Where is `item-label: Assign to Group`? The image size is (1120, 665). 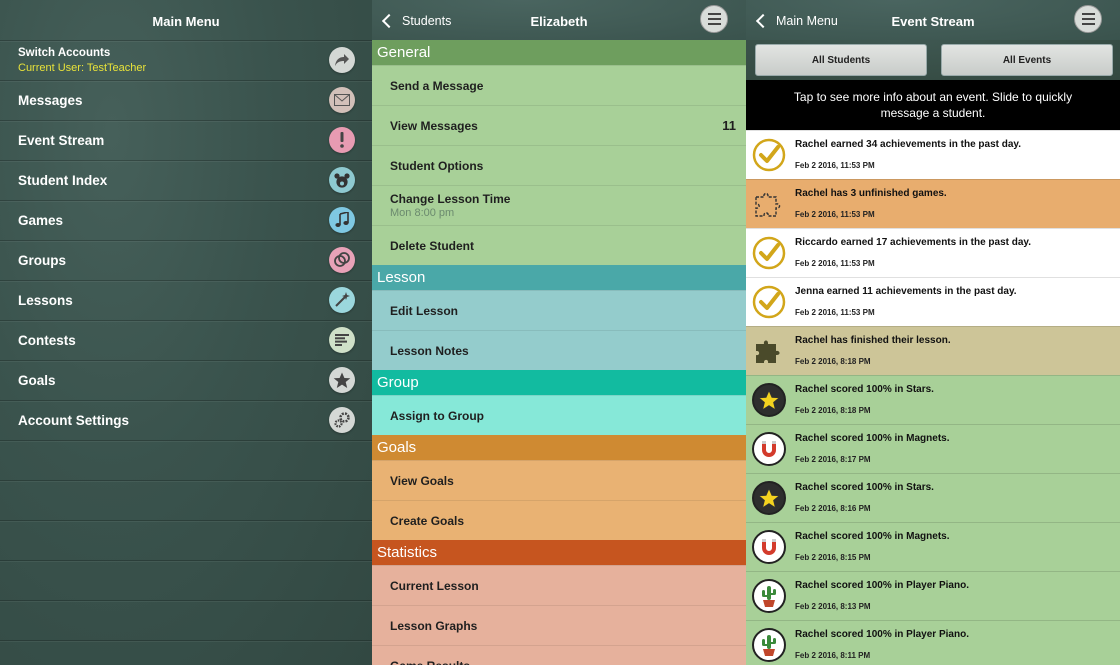 item-label: Assign to Group is located at coordinates (437, 416).